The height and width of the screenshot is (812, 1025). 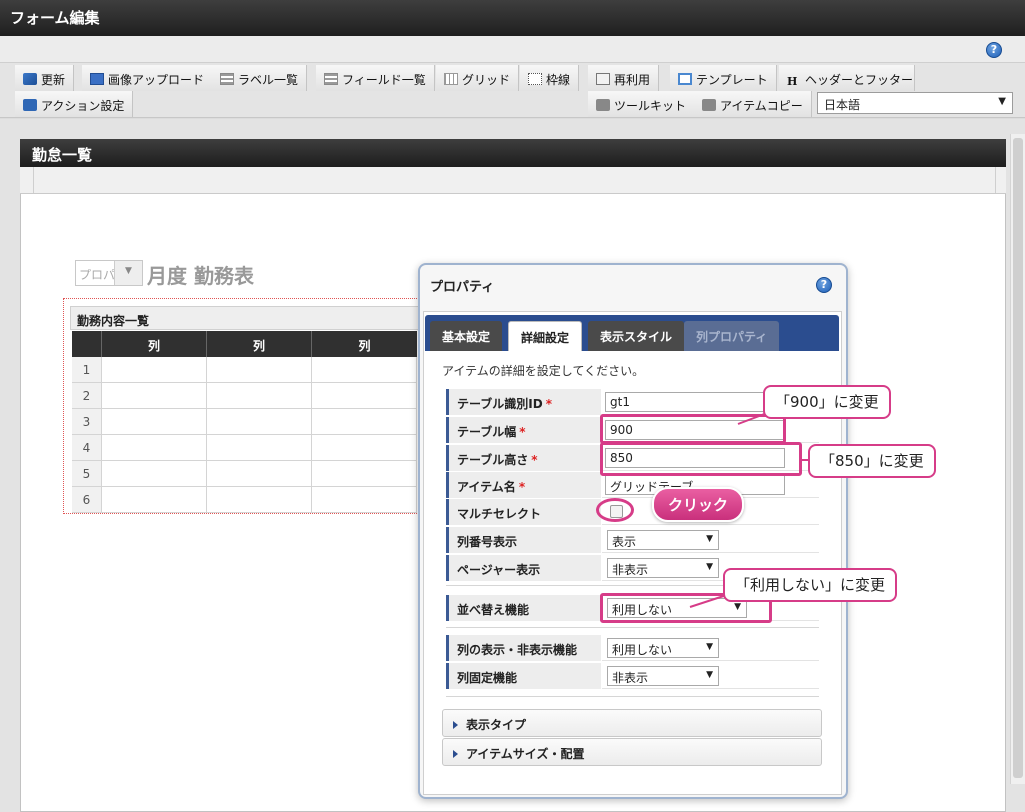 What do you see at coordinates (244, 396) in the screenshot?
I see `table-row: 2` at bounding box center [244, 396].